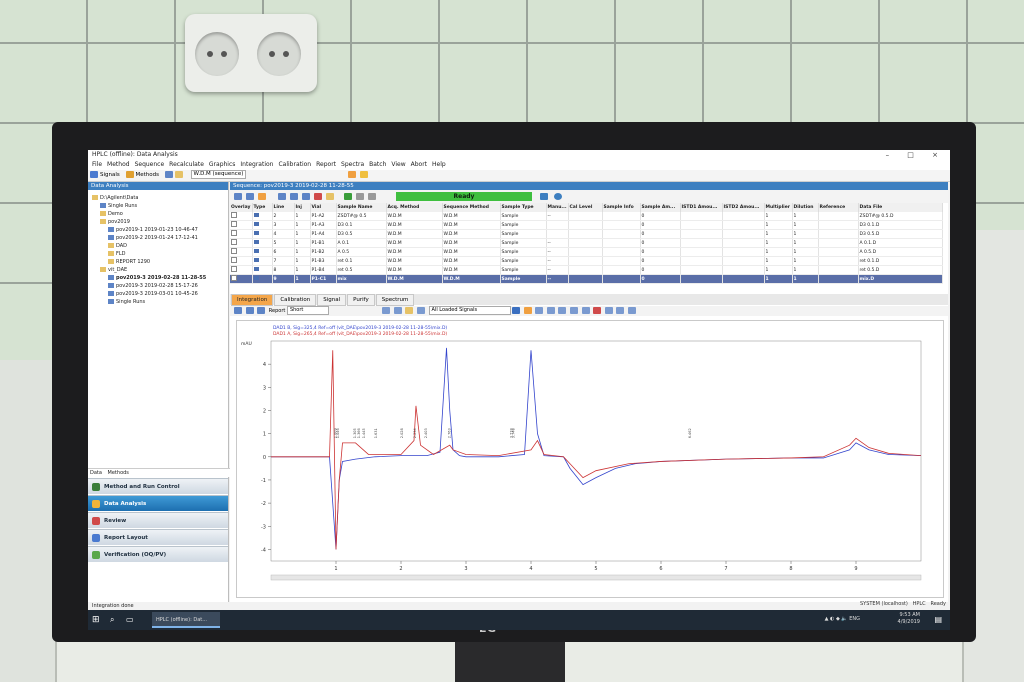 This screenshot has width=1024, height=682. I want to click on spectrum-icon, so click(420, 310).